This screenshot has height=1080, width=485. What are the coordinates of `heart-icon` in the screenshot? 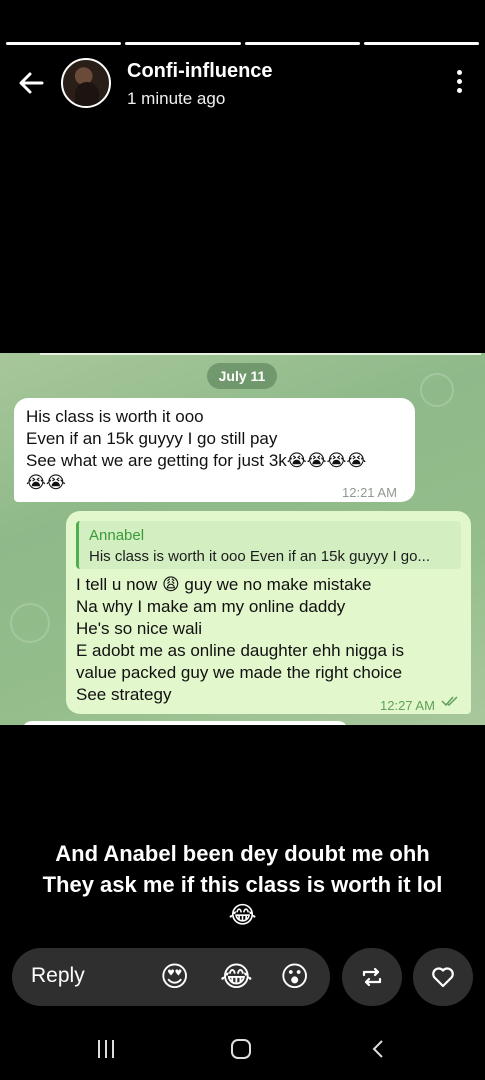 It's located at (443, 977).